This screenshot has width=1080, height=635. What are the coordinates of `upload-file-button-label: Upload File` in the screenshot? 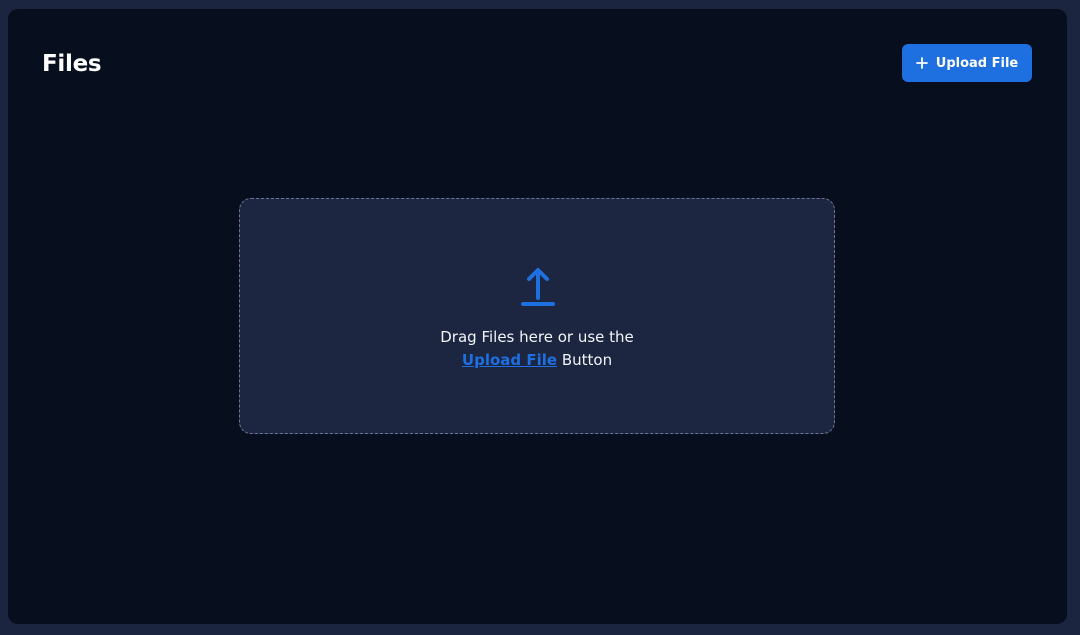 It's located at (977, 63).